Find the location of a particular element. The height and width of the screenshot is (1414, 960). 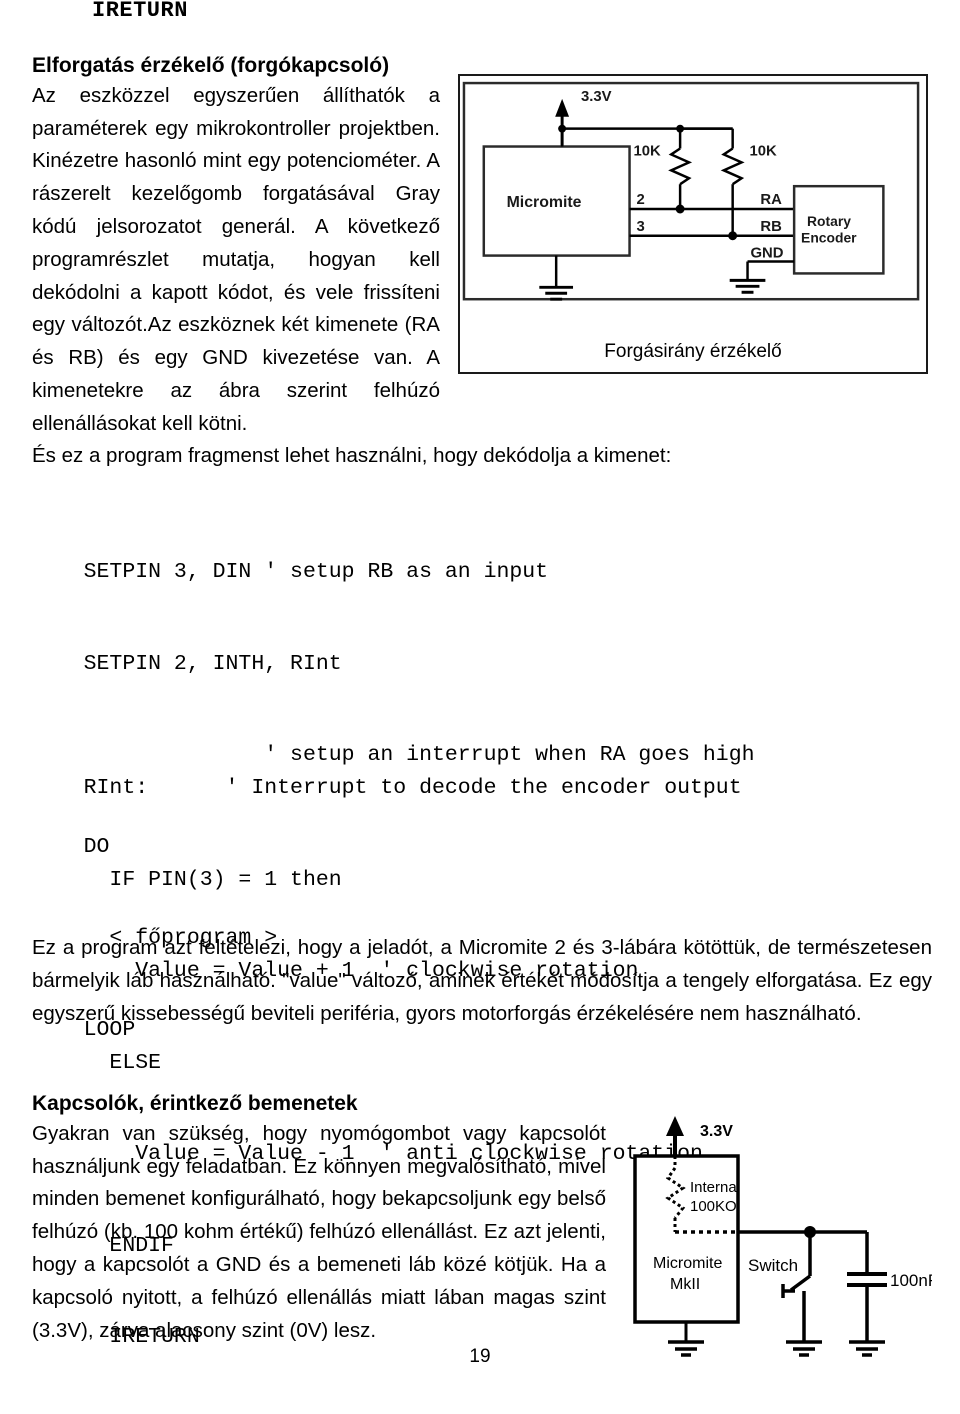

label-gnd: GND is located at coordinates (767, 254).